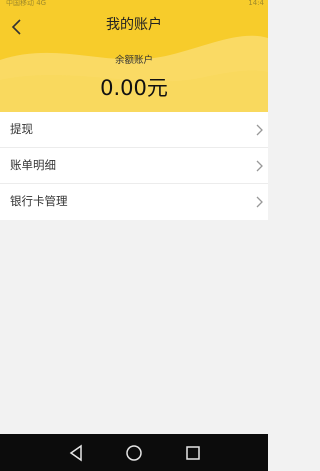  What do you see at coordinates (134, 25) in the screenshot?
I see `page-title: 我的账户` at bounding box center [134, 25].